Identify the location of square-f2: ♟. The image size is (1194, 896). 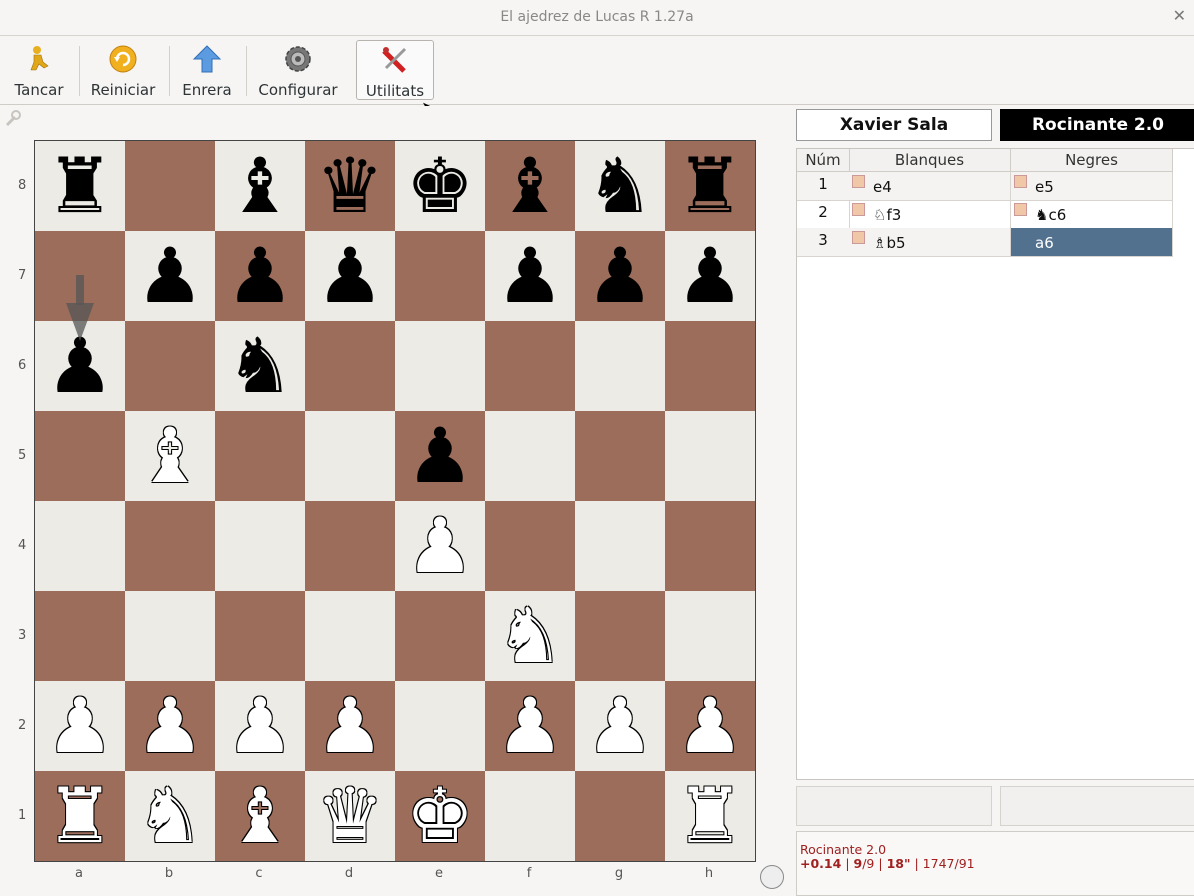
(530, 726).